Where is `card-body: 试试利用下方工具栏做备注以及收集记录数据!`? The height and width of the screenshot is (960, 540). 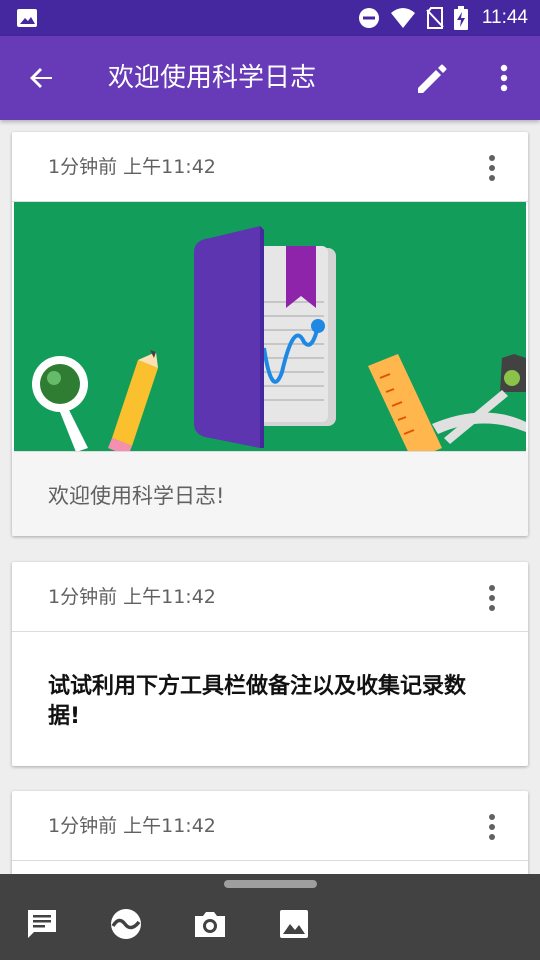 card-body: 试试利用下方工具栏做备注以及收集记录数据! is located at coordinates (270, 699).